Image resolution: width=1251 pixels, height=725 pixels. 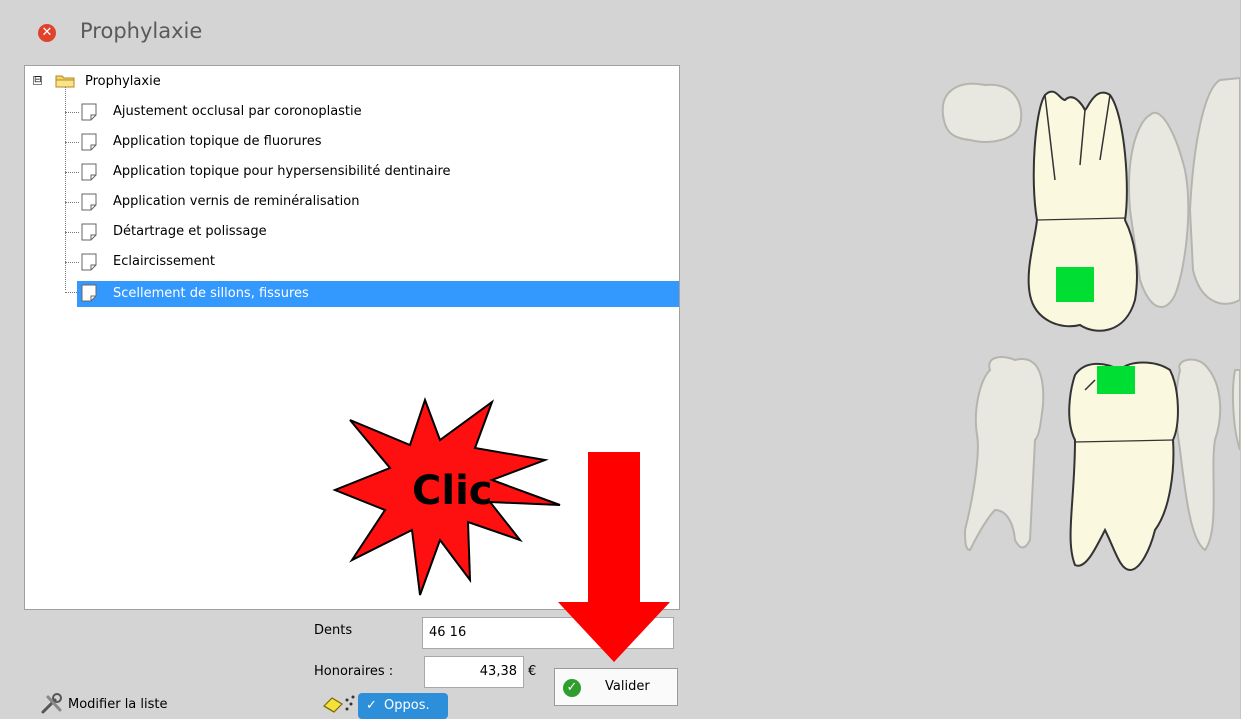 I want to click on red-arrow, so click(x=614, y=557).